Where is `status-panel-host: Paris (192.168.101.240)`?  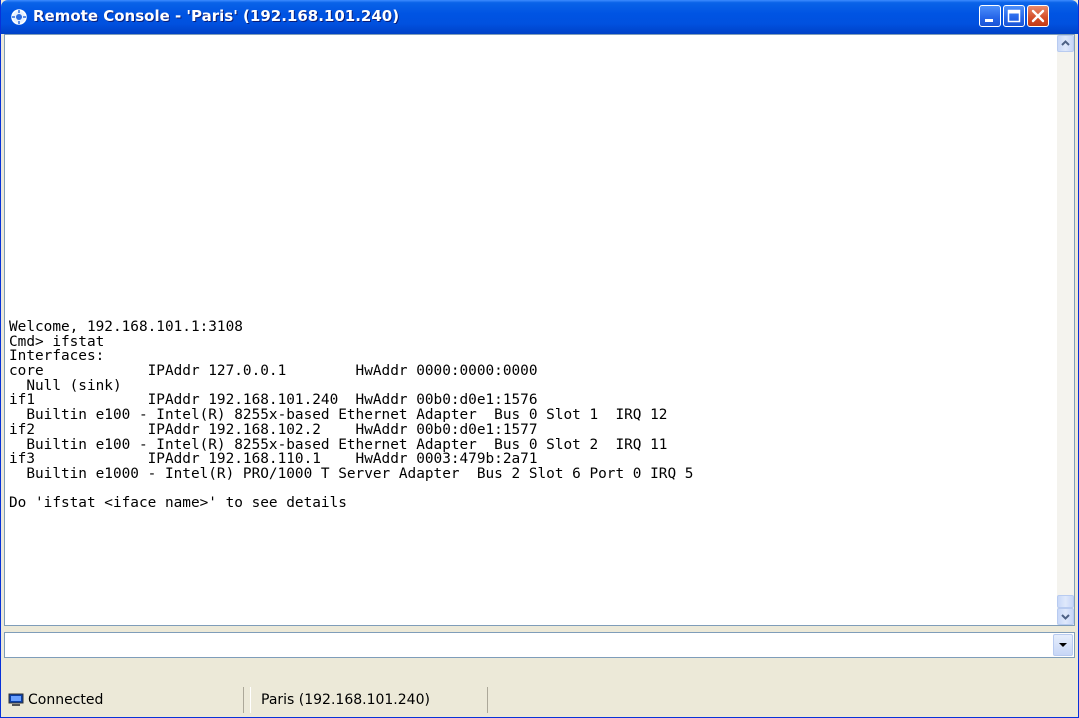 status-panel-host: Paris (192.168.101.240) is located at coordinates (369, 700).